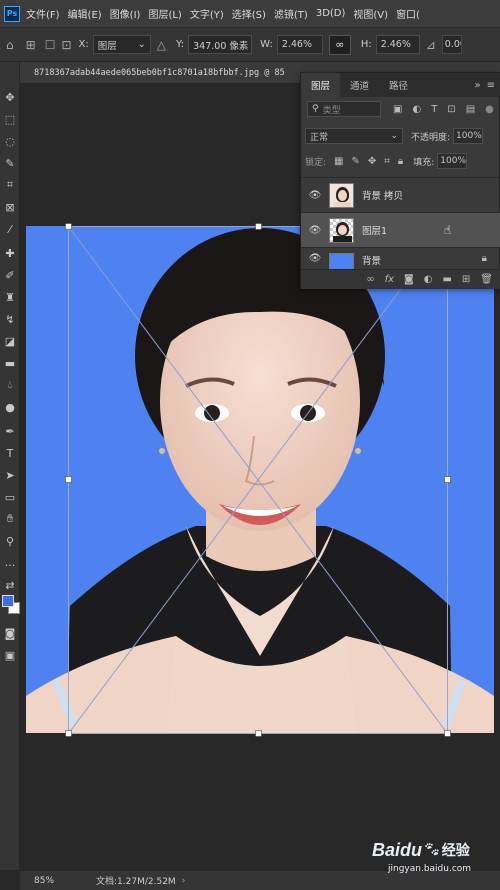  I want to click on lock-row: 锁定: ▦ ✎ ✥ ⌗ 🔒︎ 填充: 100%, so click(400, 161).